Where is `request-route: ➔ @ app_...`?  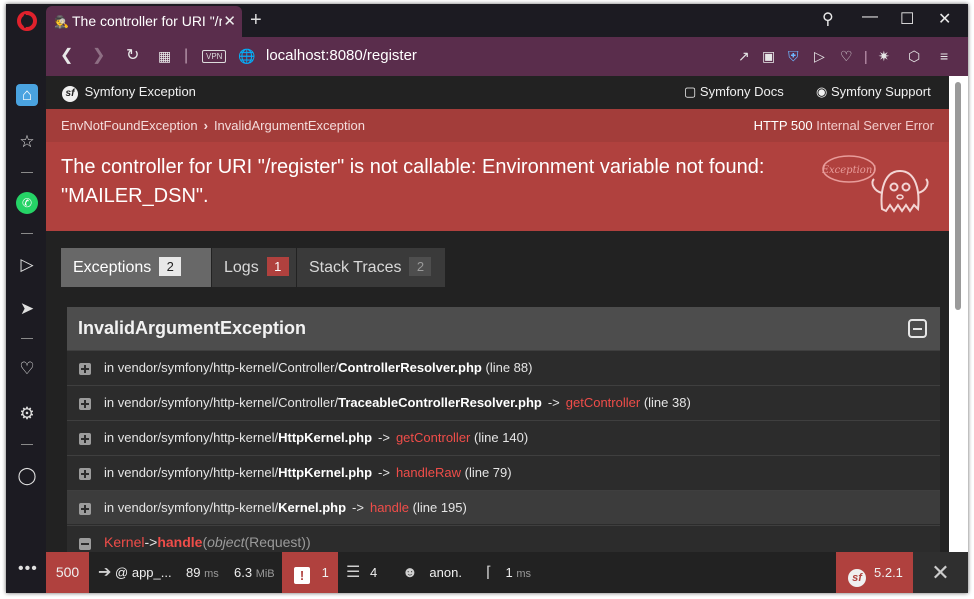
request-route: ➔ @ app_... is located at coordinates (135, 572).